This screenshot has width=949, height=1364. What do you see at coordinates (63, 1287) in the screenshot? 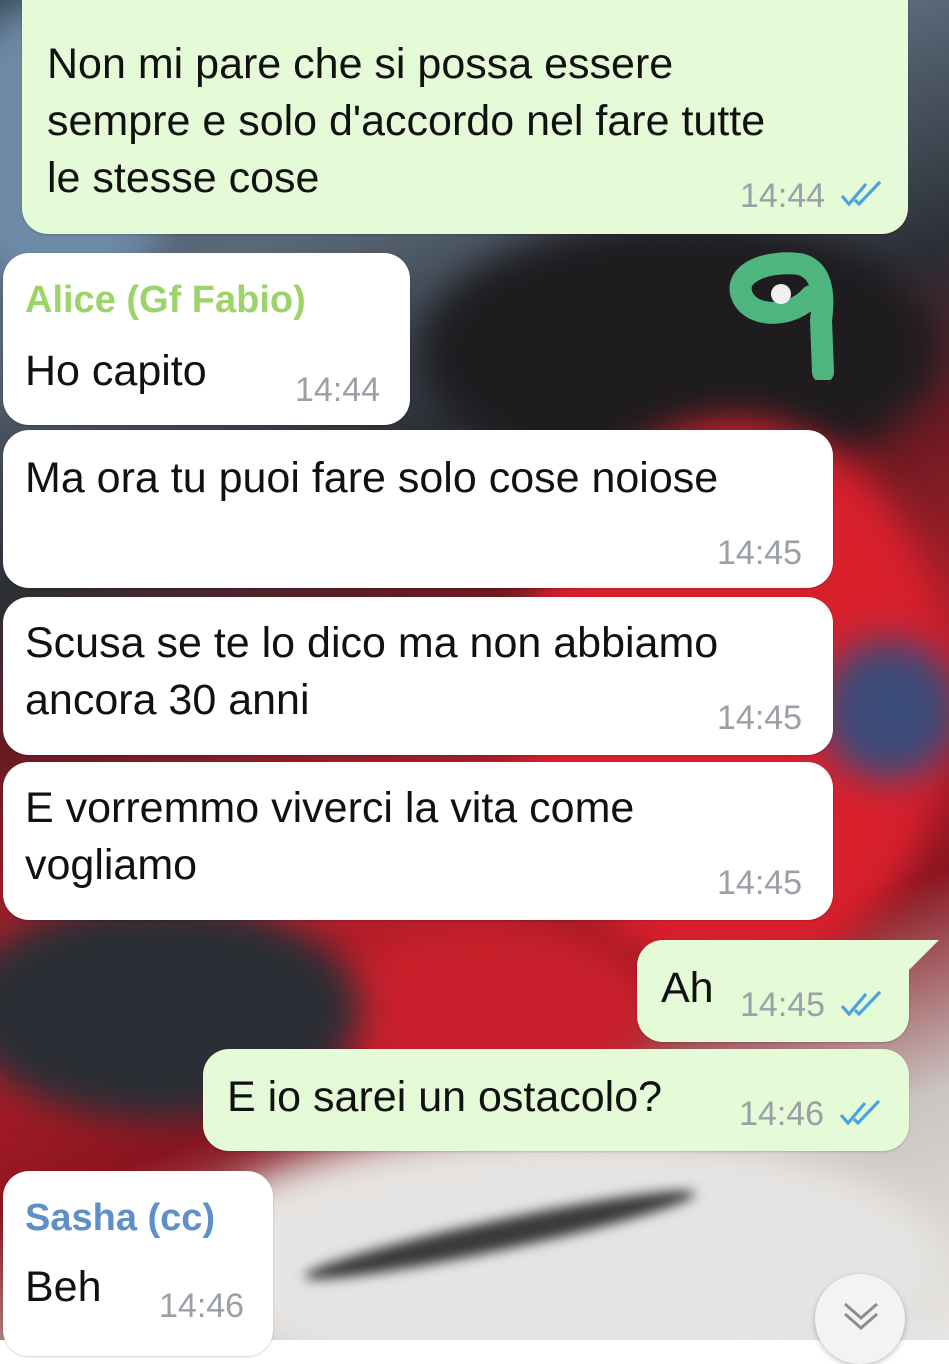
I see `message-text: Beh` at bounding box center [63, 1287].